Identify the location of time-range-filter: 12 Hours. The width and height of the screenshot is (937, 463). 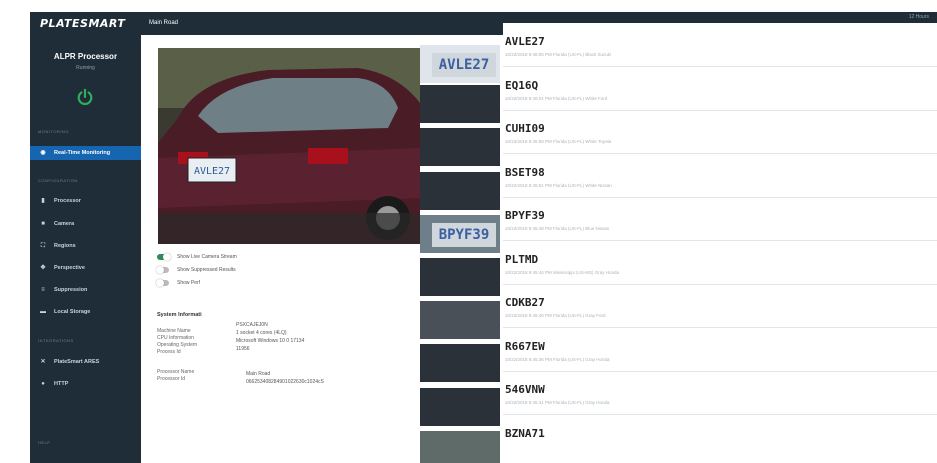
(919, 17).